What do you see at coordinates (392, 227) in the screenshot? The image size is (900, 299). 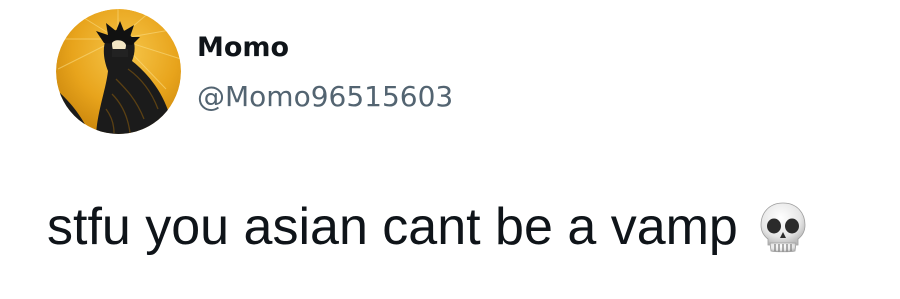 I see `tweet-text: stfu you asian cant be a vamp` at bounding box center [392, 227].